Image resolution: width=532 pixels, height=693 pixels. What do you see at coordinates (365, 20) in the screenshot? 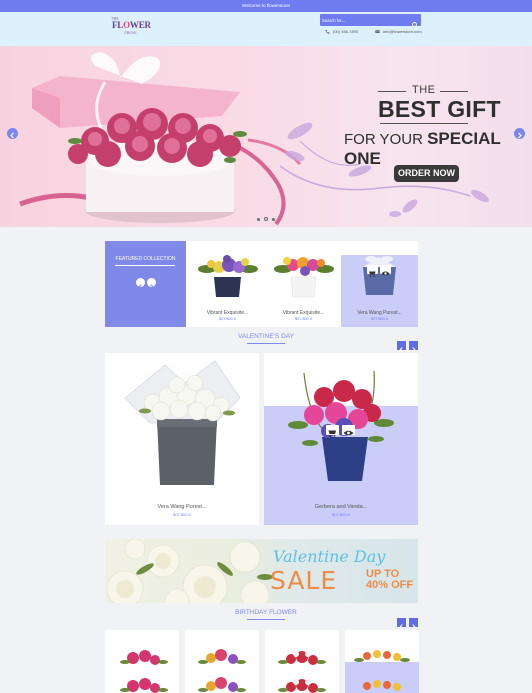
I see `search-input` at bounding box center [365, 20].